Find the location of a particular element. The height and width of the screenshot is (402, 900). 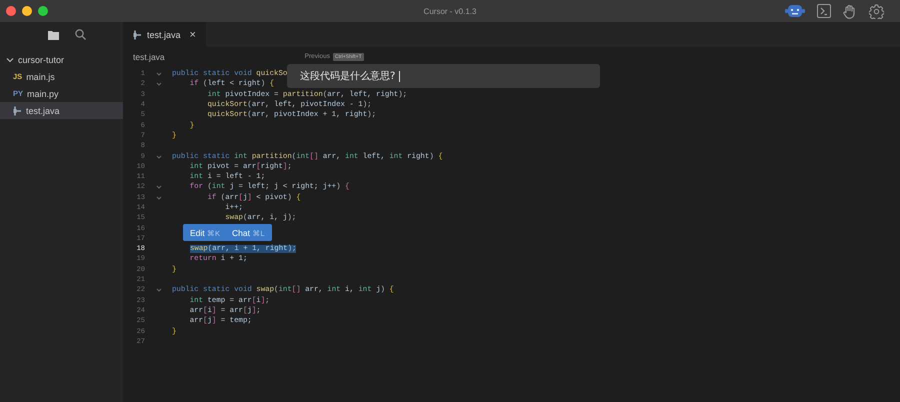

folder-item: cursor-tutor is located at coordinates (61, 59).